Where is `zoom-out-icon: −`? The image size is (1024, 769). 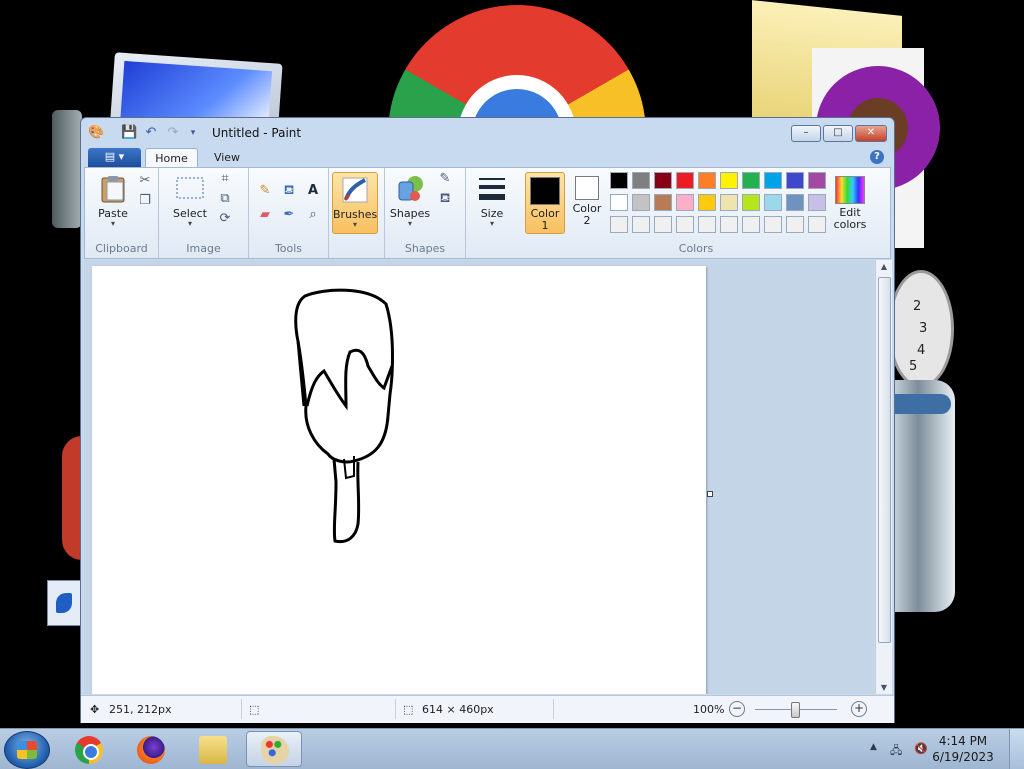
zoom-out-icon: − is located at coordinates (737, 709).